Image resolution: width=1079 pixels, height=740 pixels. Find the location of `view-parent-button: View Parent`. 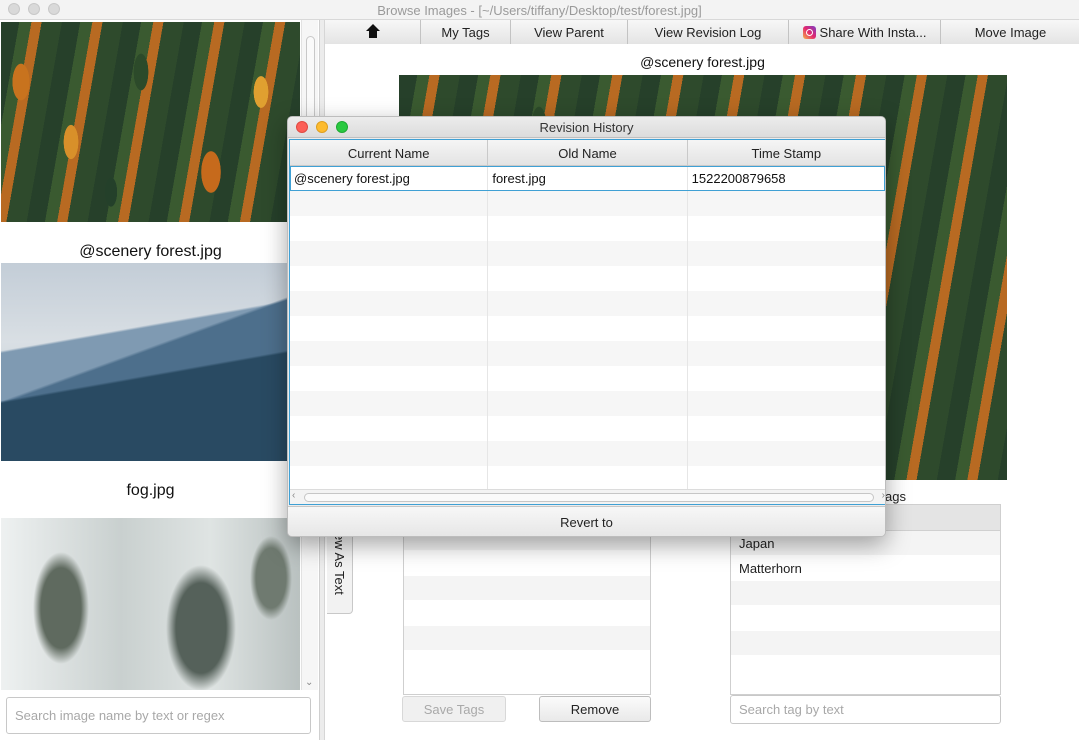

view-parent-button: View Parent is located at coordinates (569, 32).